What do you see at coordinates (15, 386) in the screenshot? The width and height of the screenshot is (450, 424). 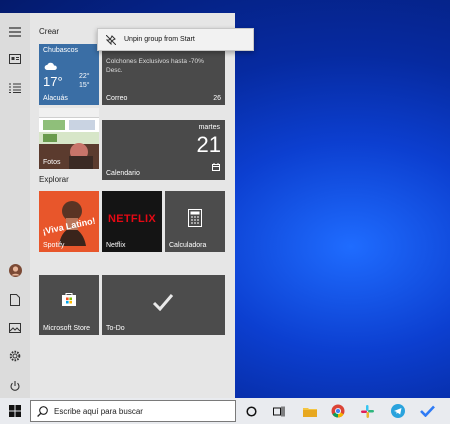 I see `power-icon` at bounding box center [15, 386].